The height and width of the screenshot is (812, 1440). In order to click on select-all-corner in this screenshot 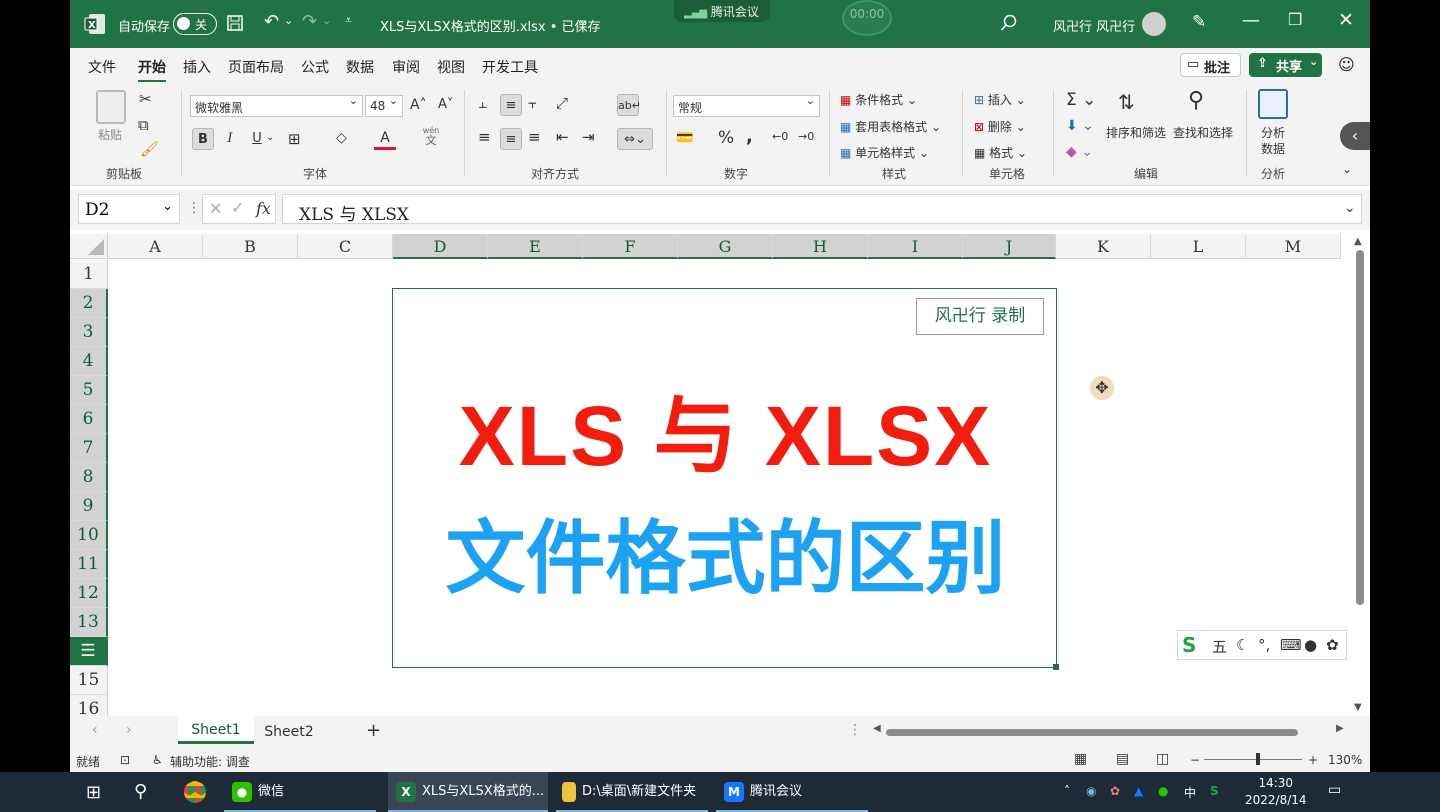, I will do `click(89, 246)`.